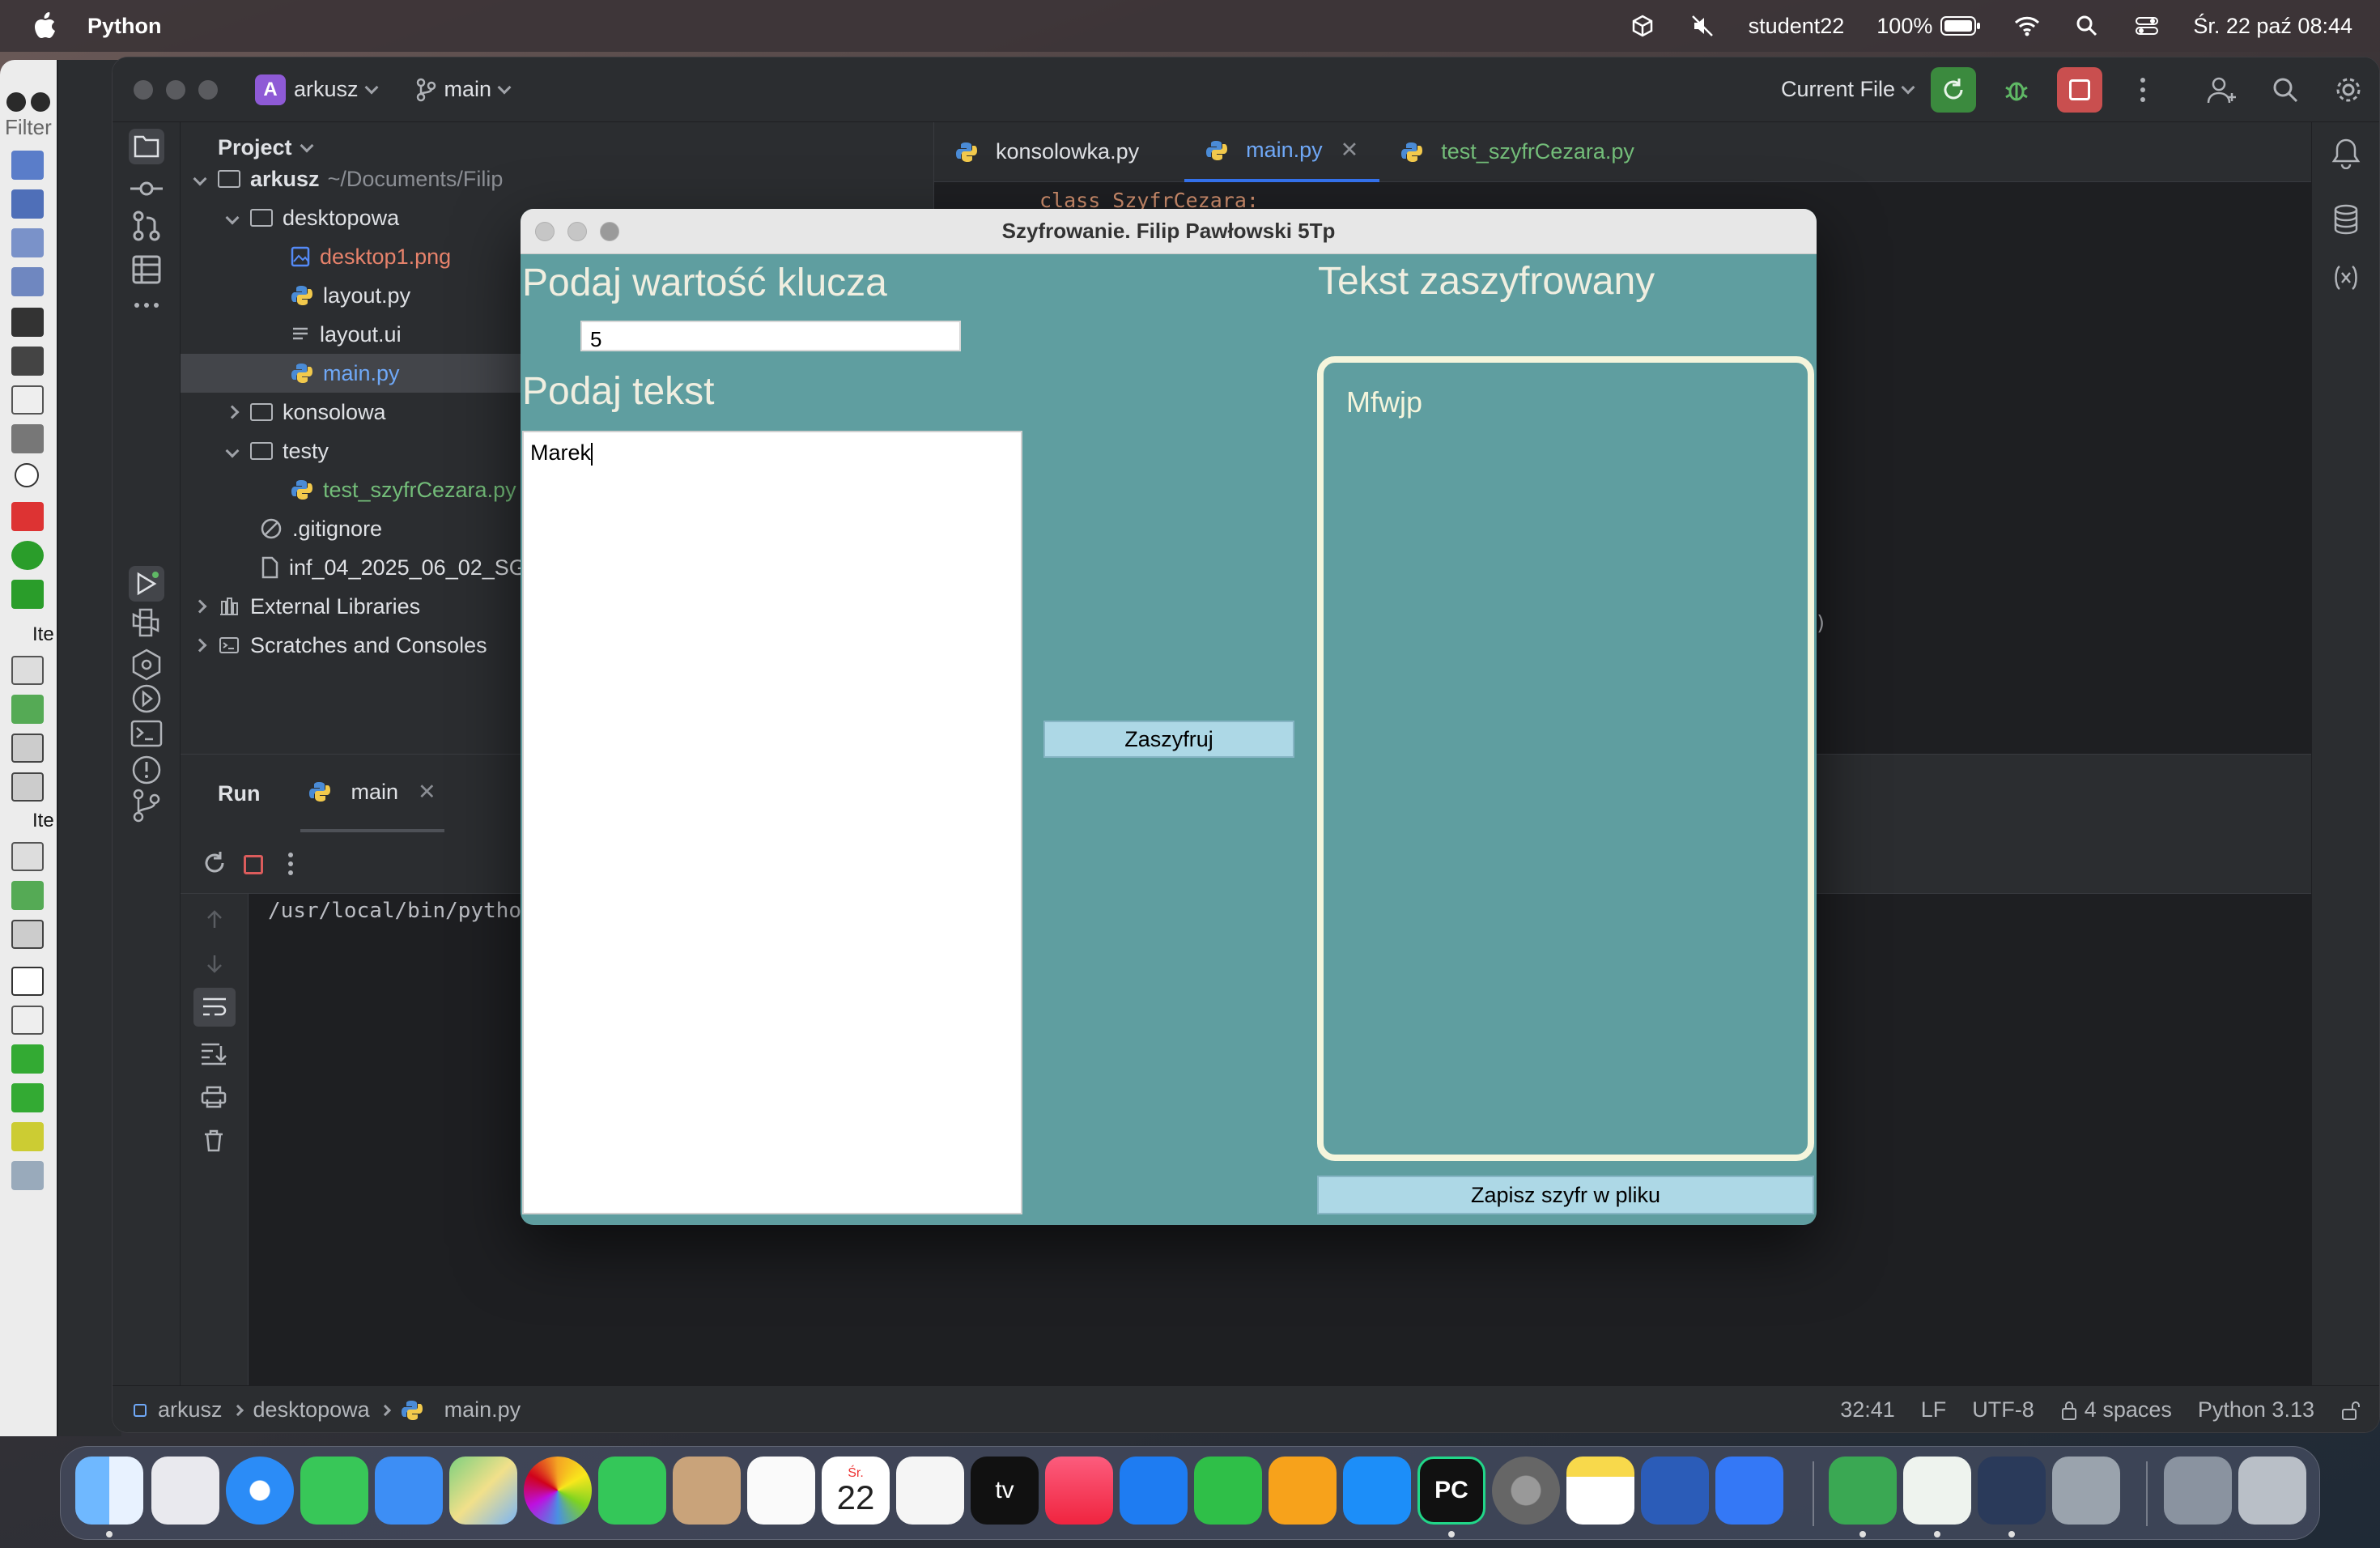 This screenshot has height=1548, width=2380. I want to click on reminders-icon, so click(781, 1491).